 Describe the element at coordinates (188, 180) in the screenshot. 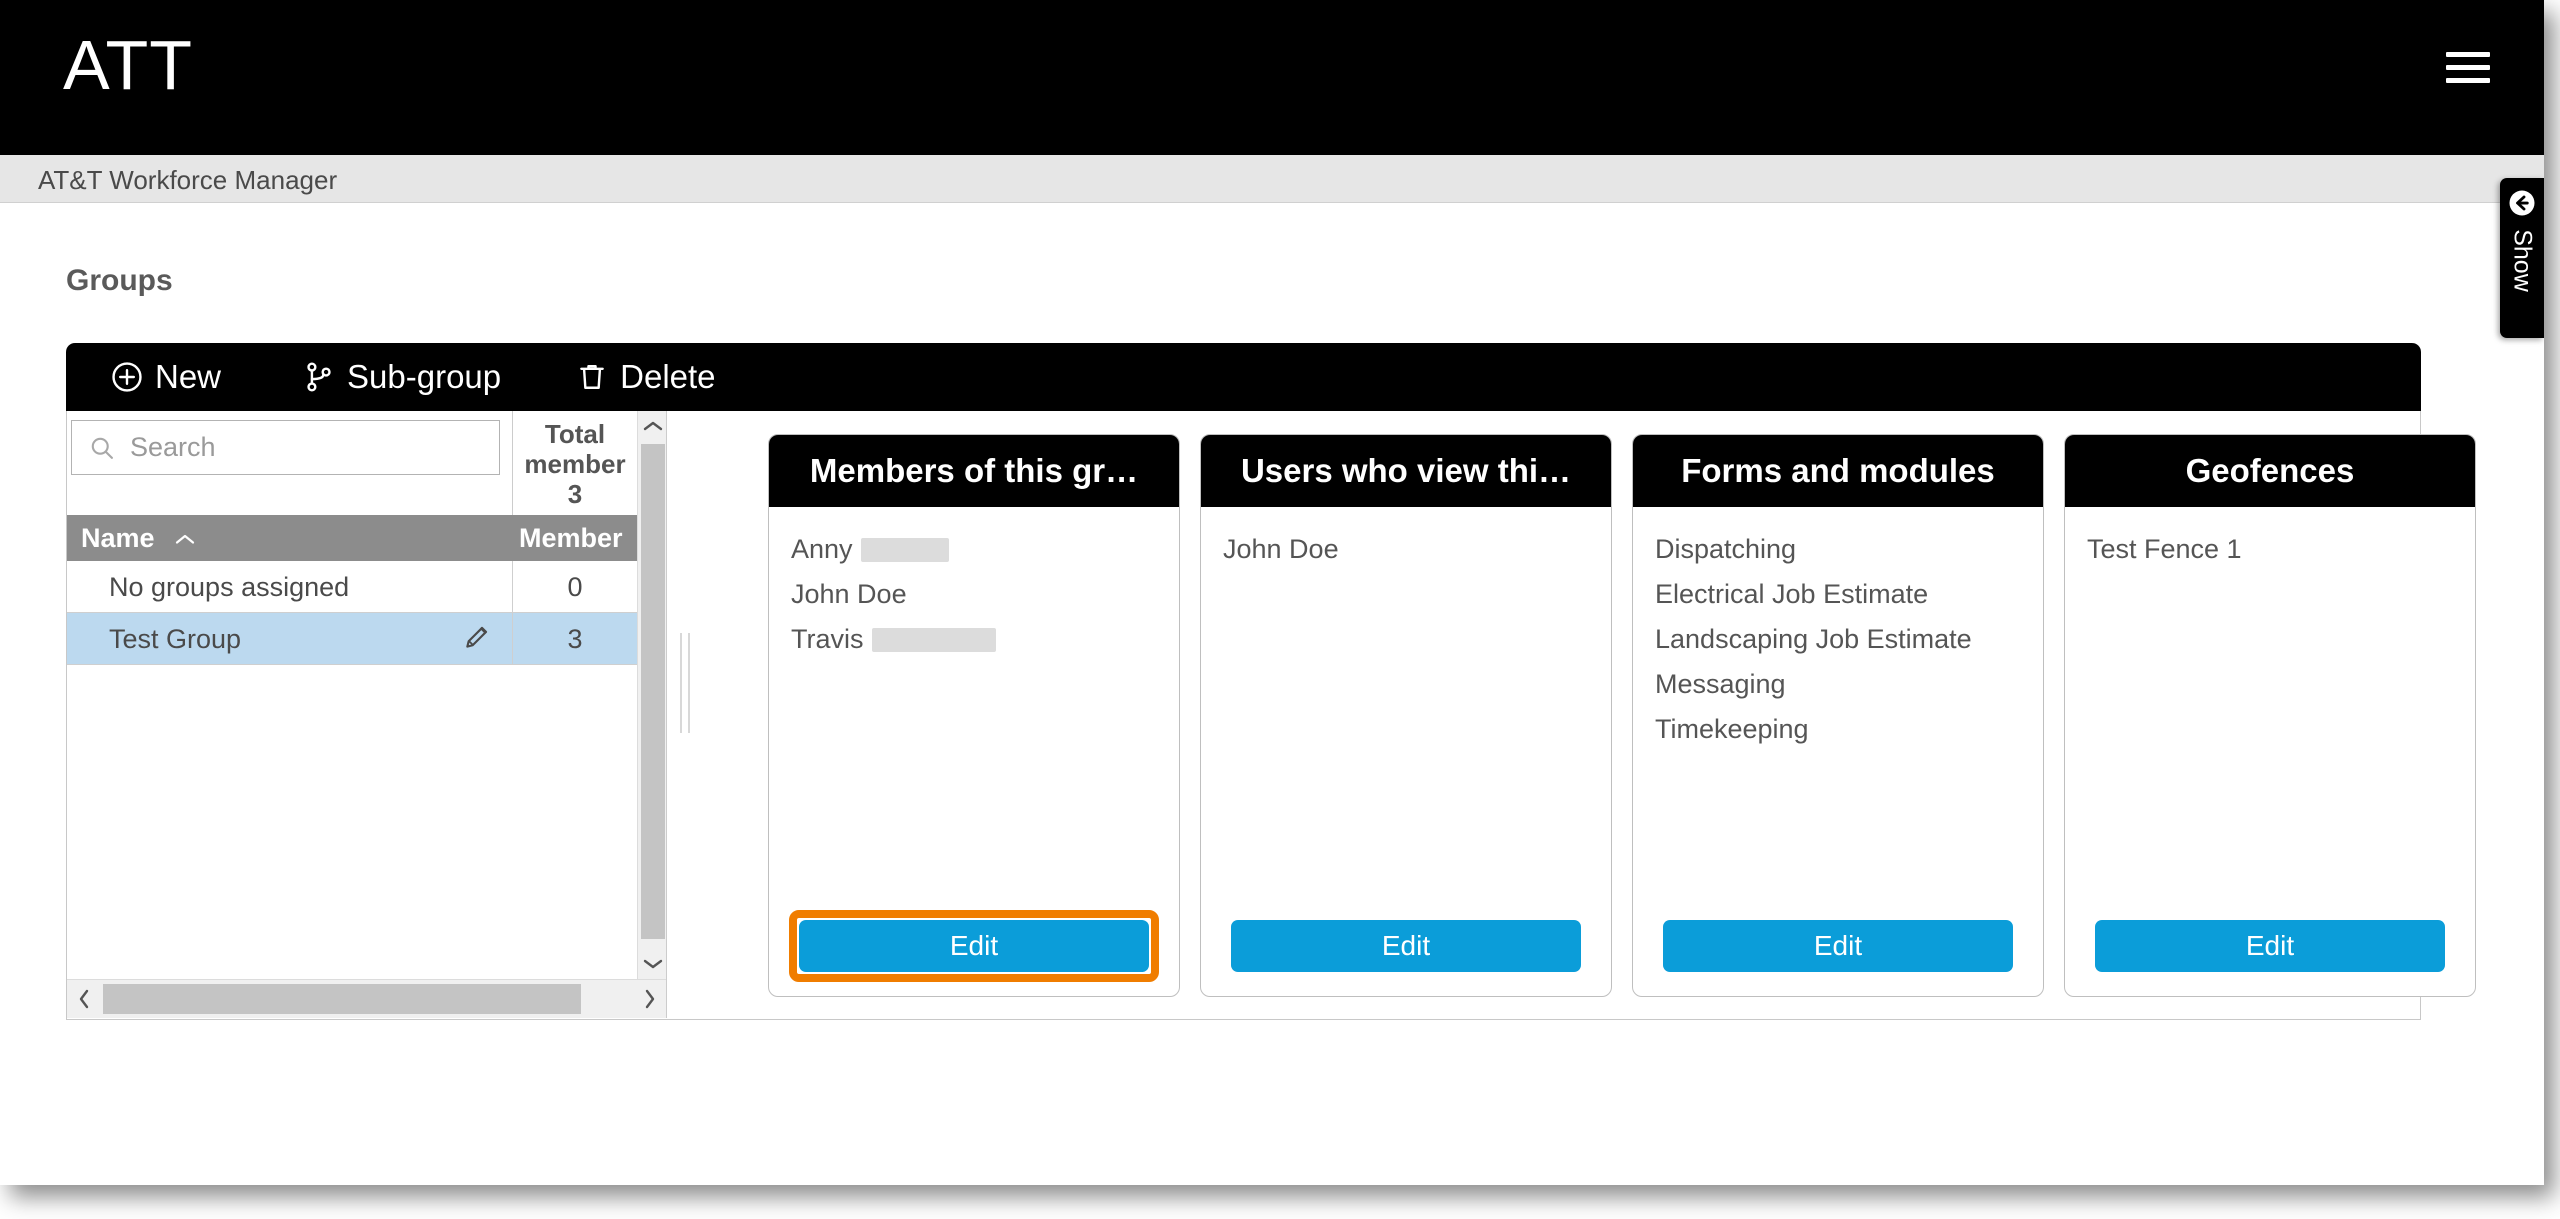

I see `app-name-label: AT&T Workforce Manager` at that location.